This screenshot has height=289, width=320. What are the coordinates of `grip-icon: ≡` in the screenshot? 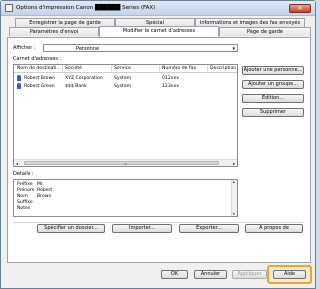 It's located at (126, 163).